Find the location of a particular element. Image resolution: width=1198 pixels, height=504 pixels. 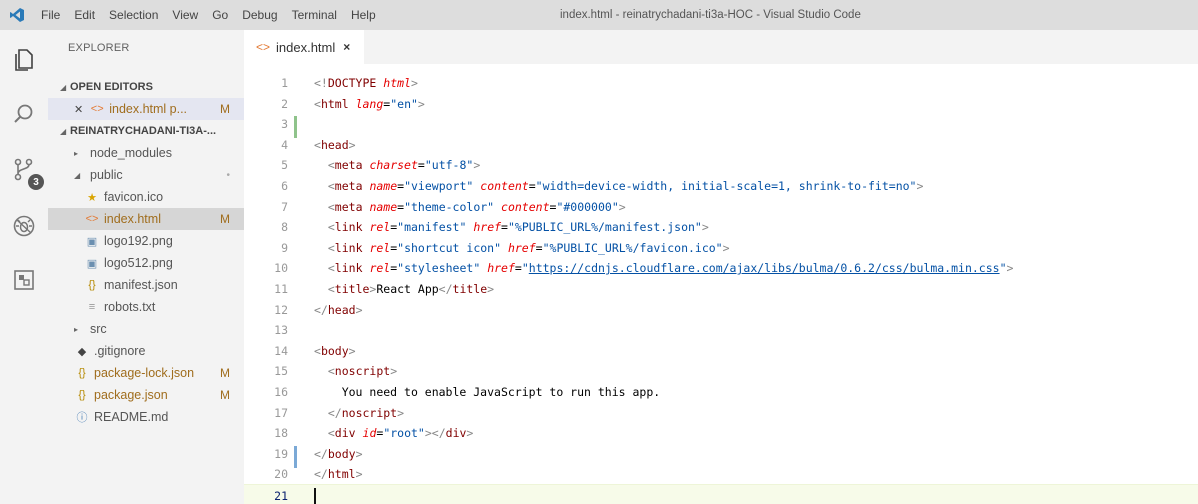

debug-icon is located at coordinates (24, 226).